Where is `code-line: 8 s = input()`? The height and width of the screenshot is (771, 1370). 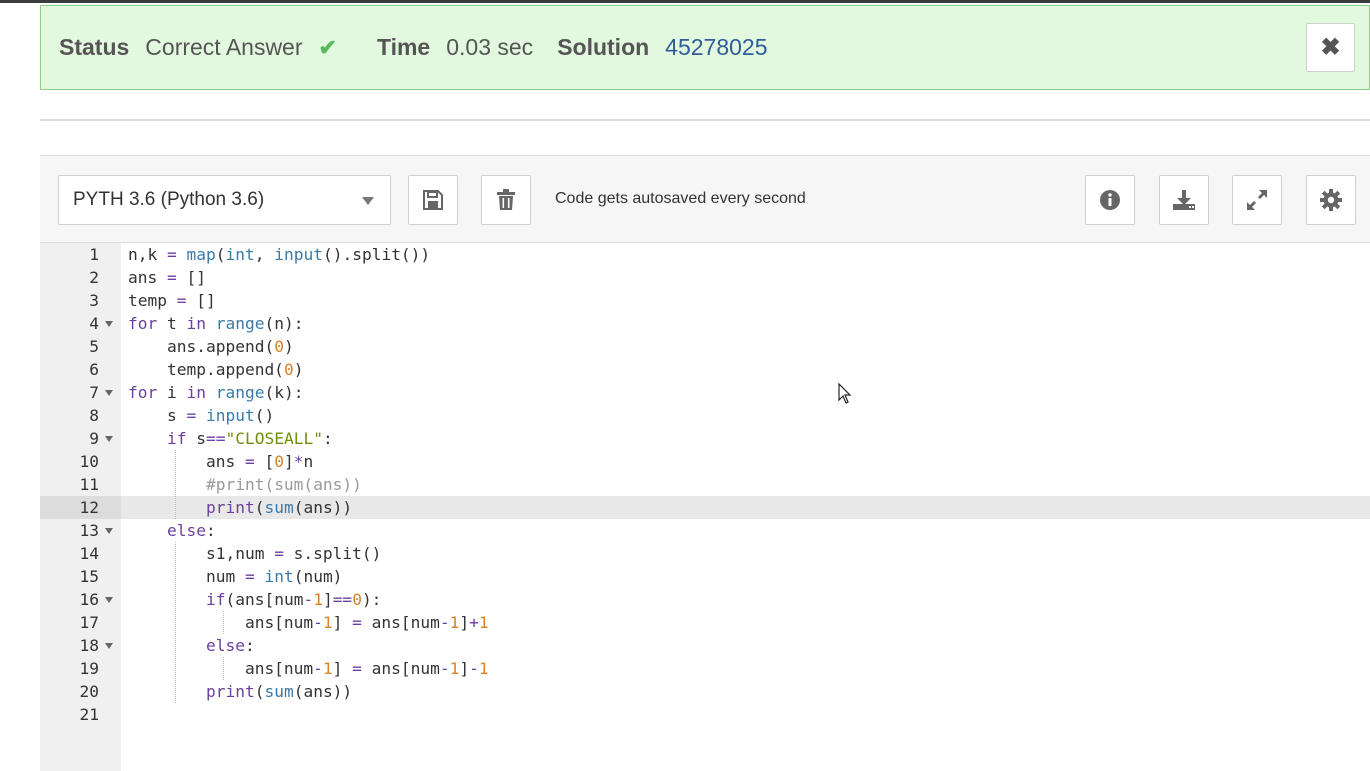 code-line: 8 s = input() is located at coordinates (685, 415).